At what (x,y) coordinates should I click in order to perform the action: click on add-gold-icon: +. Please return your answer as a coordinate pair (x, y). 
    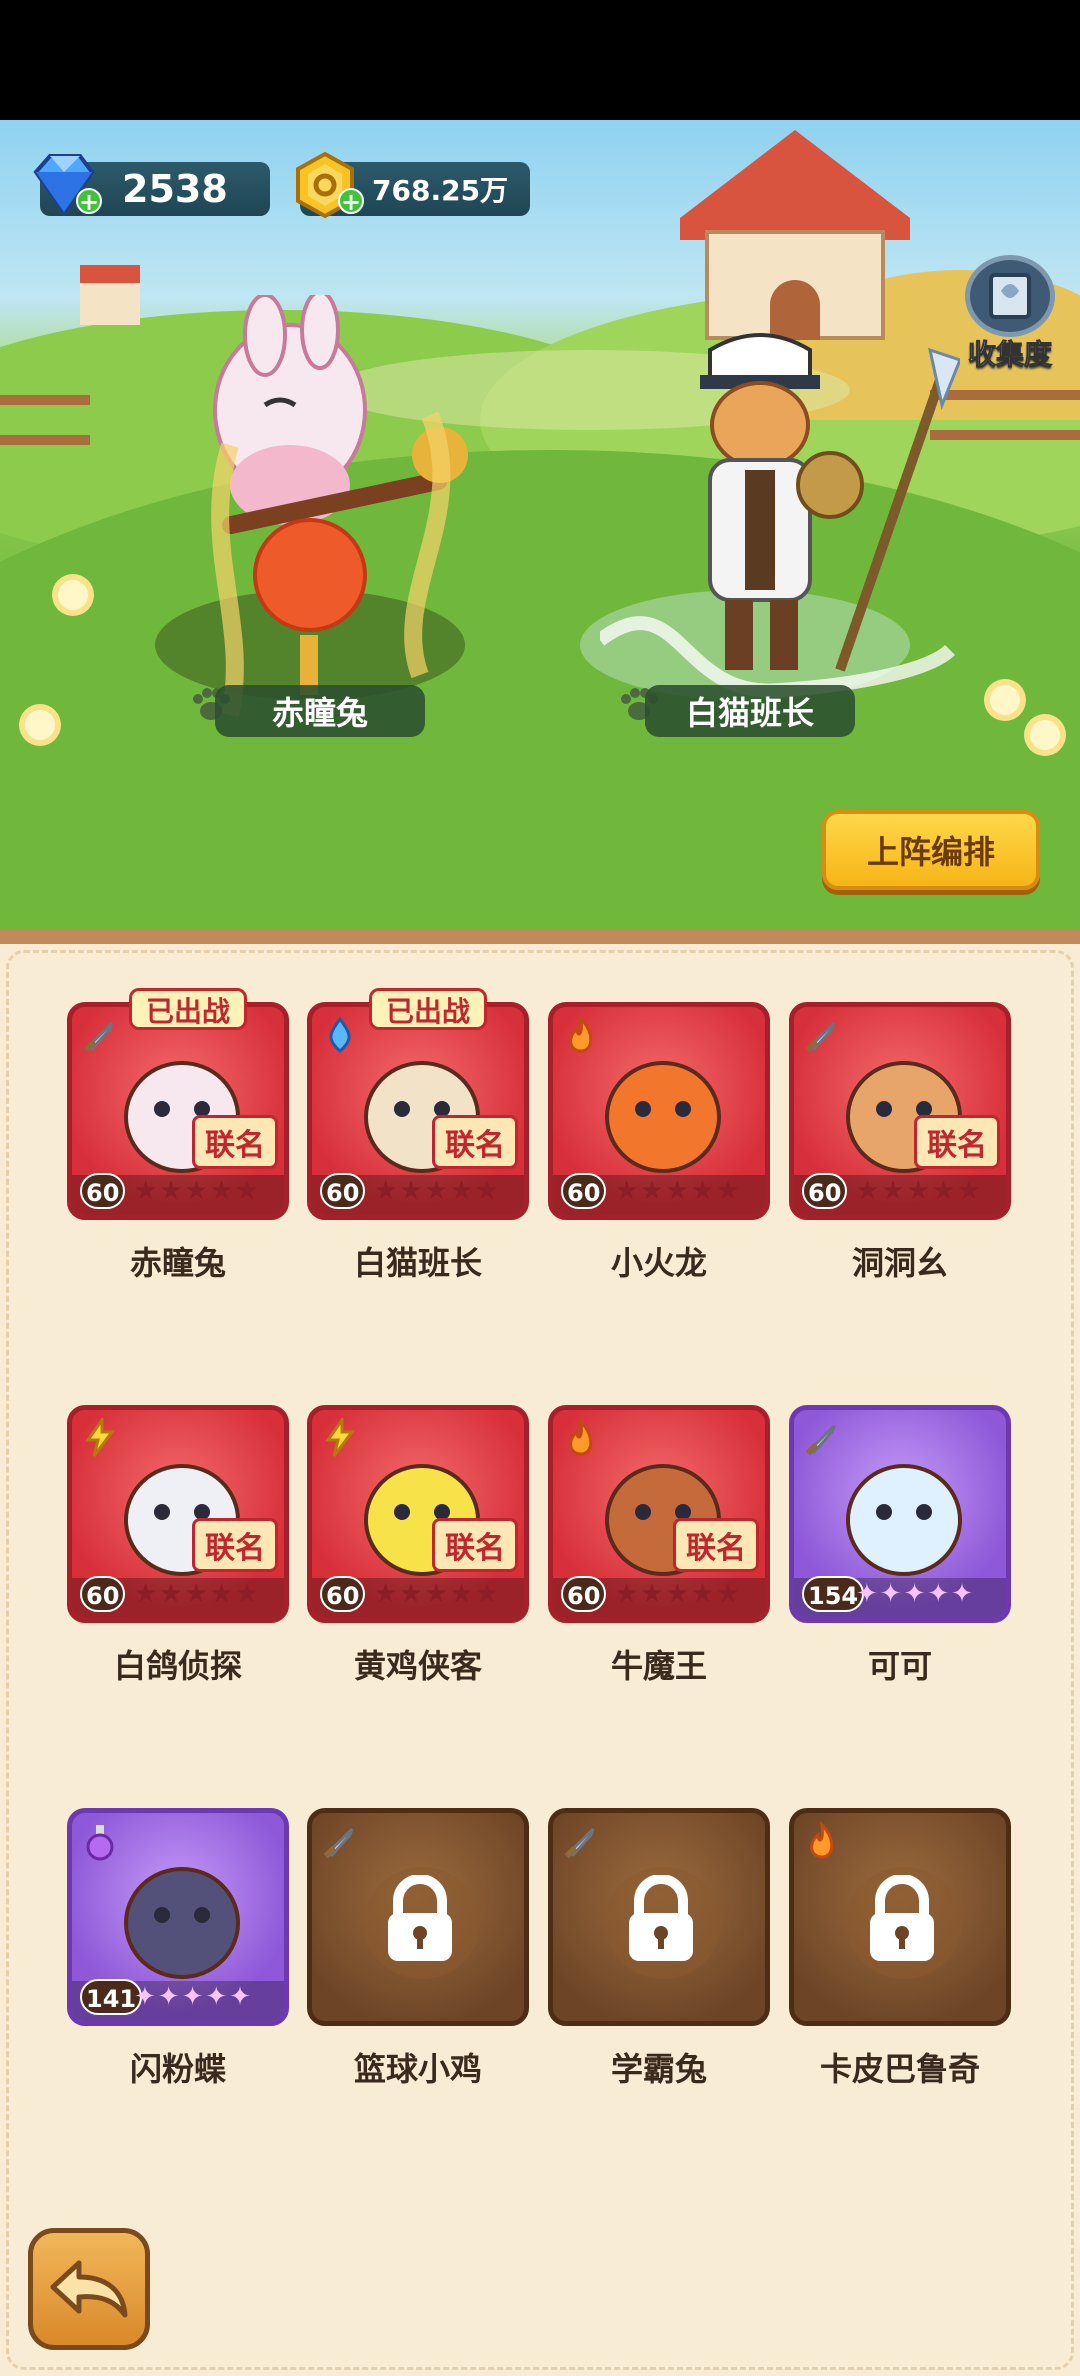
    Looking at the image, I should click on (351, 201).